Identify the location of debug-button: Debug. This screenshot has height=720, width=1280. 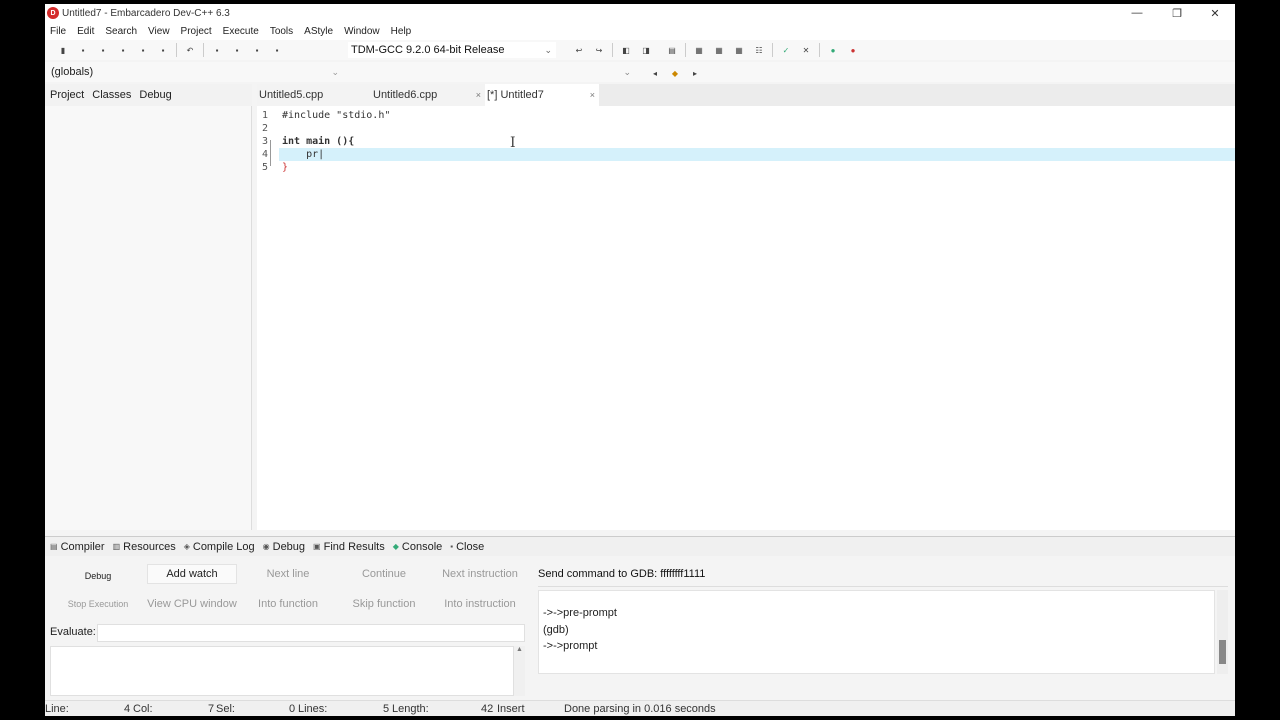
(98, 576).